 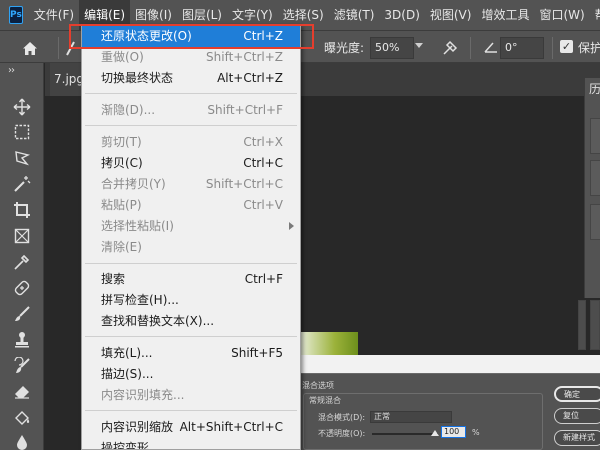 I want to click on opacity-slider, so click(x=405, y=434).